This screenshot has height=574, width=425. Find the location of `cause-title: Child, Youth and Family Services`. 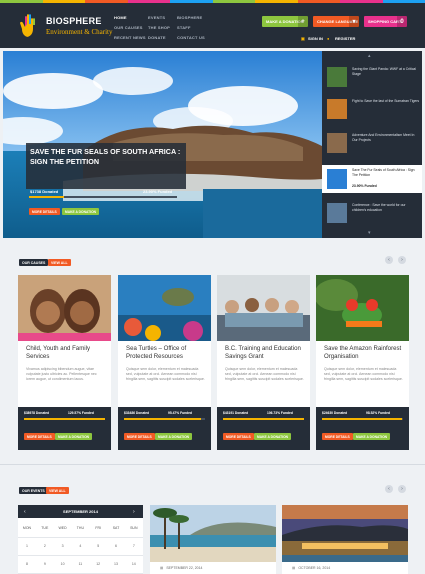

cause-title: Child, Youth and Family Services is located at coordinates (66, 353).